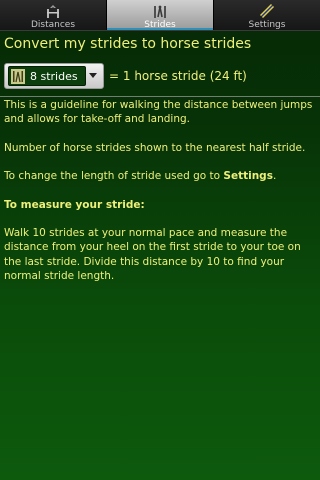 This screenshot has height=480, width=320. I want to click on horse-jump-icon, so click(53, 11).